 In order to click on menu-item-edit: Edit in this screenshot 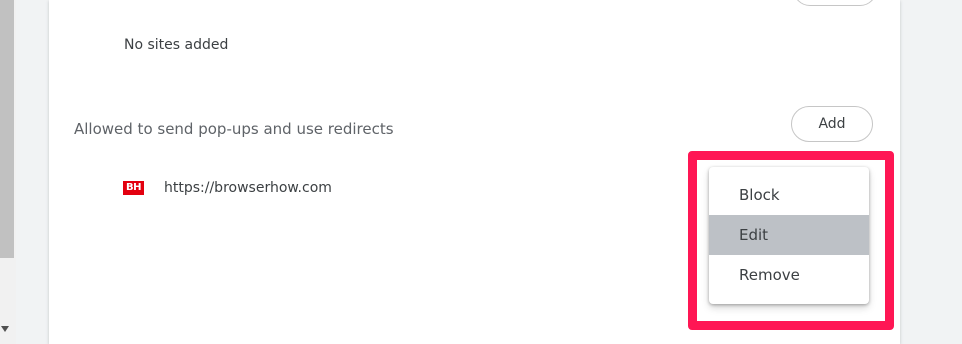, I will do `click(789, 235)`.